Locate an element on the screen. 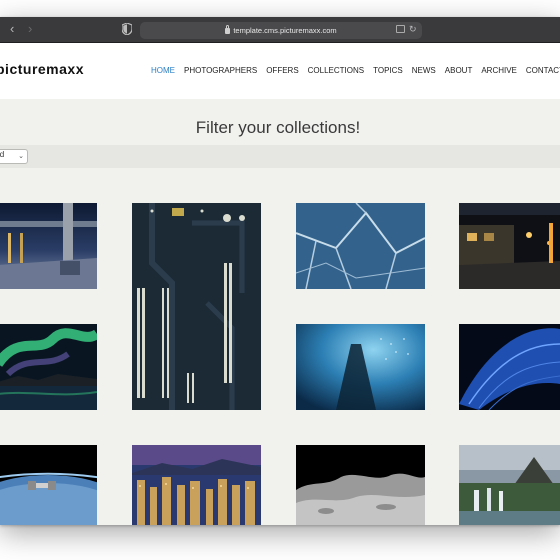  nav-about: ABOUT is located at coordinates (459, 71).